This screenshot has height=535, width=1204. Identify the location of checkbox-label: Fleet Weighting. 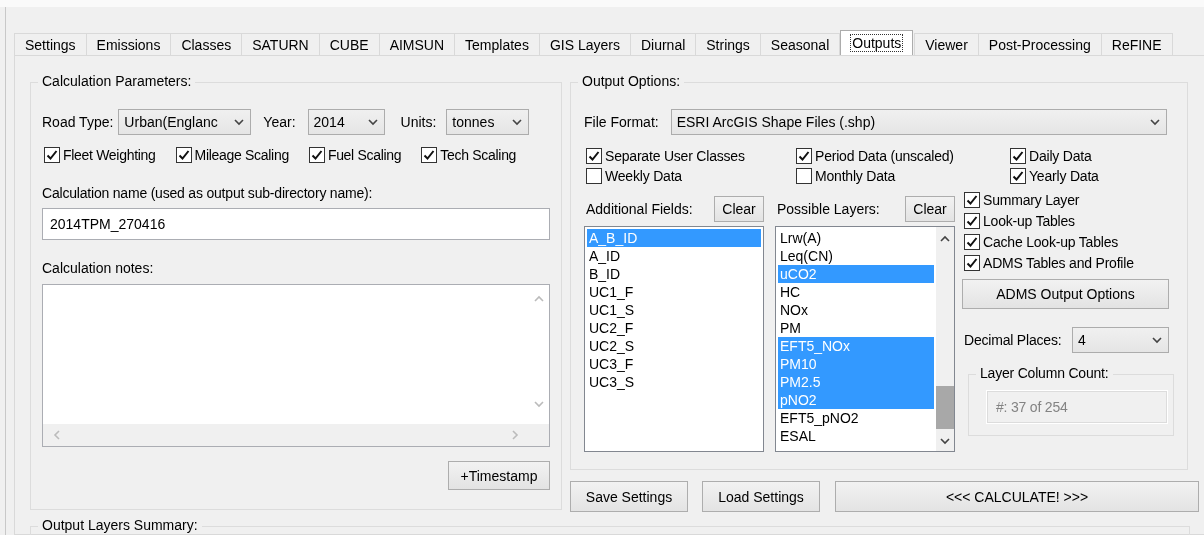
(109, 155).